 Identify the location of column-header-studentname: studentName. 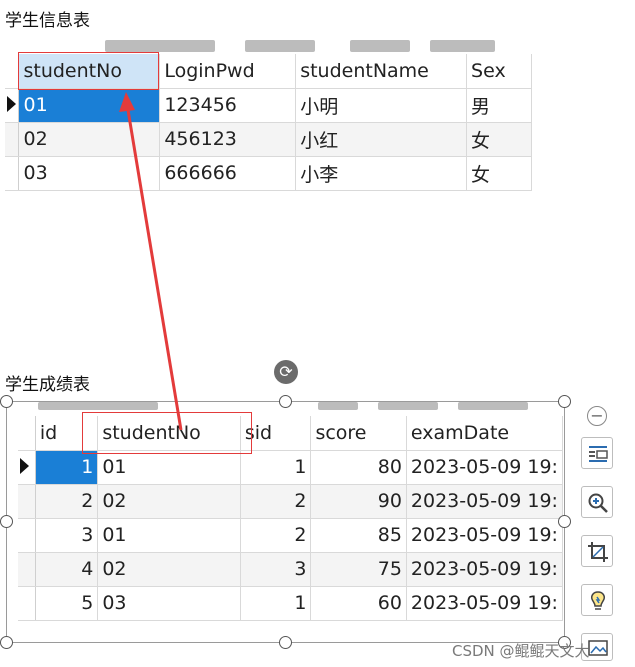
(381, 71).